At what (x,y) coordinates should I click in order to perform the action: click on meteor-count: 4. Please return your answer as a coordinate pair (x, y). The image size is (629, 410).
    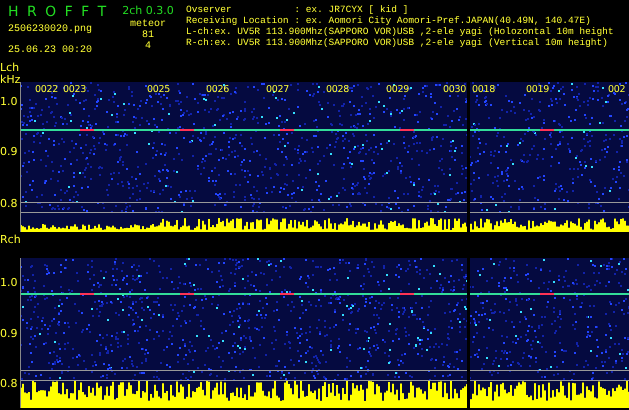
    Looking at the image, I should click on (147, 46).